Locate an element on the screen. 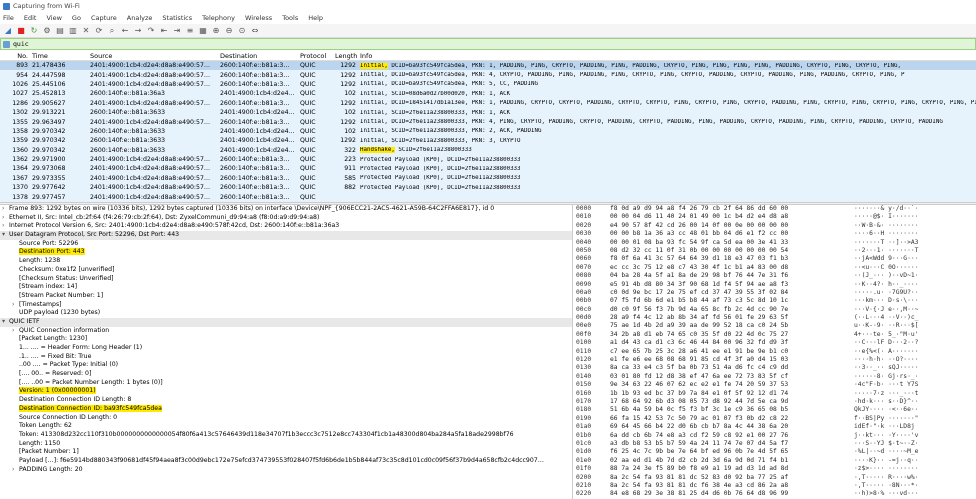 This screenshot has height=499, width=976. detail-line: ..00 .... = Packet Type: Initial (0) is located at coordinates (286, 365).